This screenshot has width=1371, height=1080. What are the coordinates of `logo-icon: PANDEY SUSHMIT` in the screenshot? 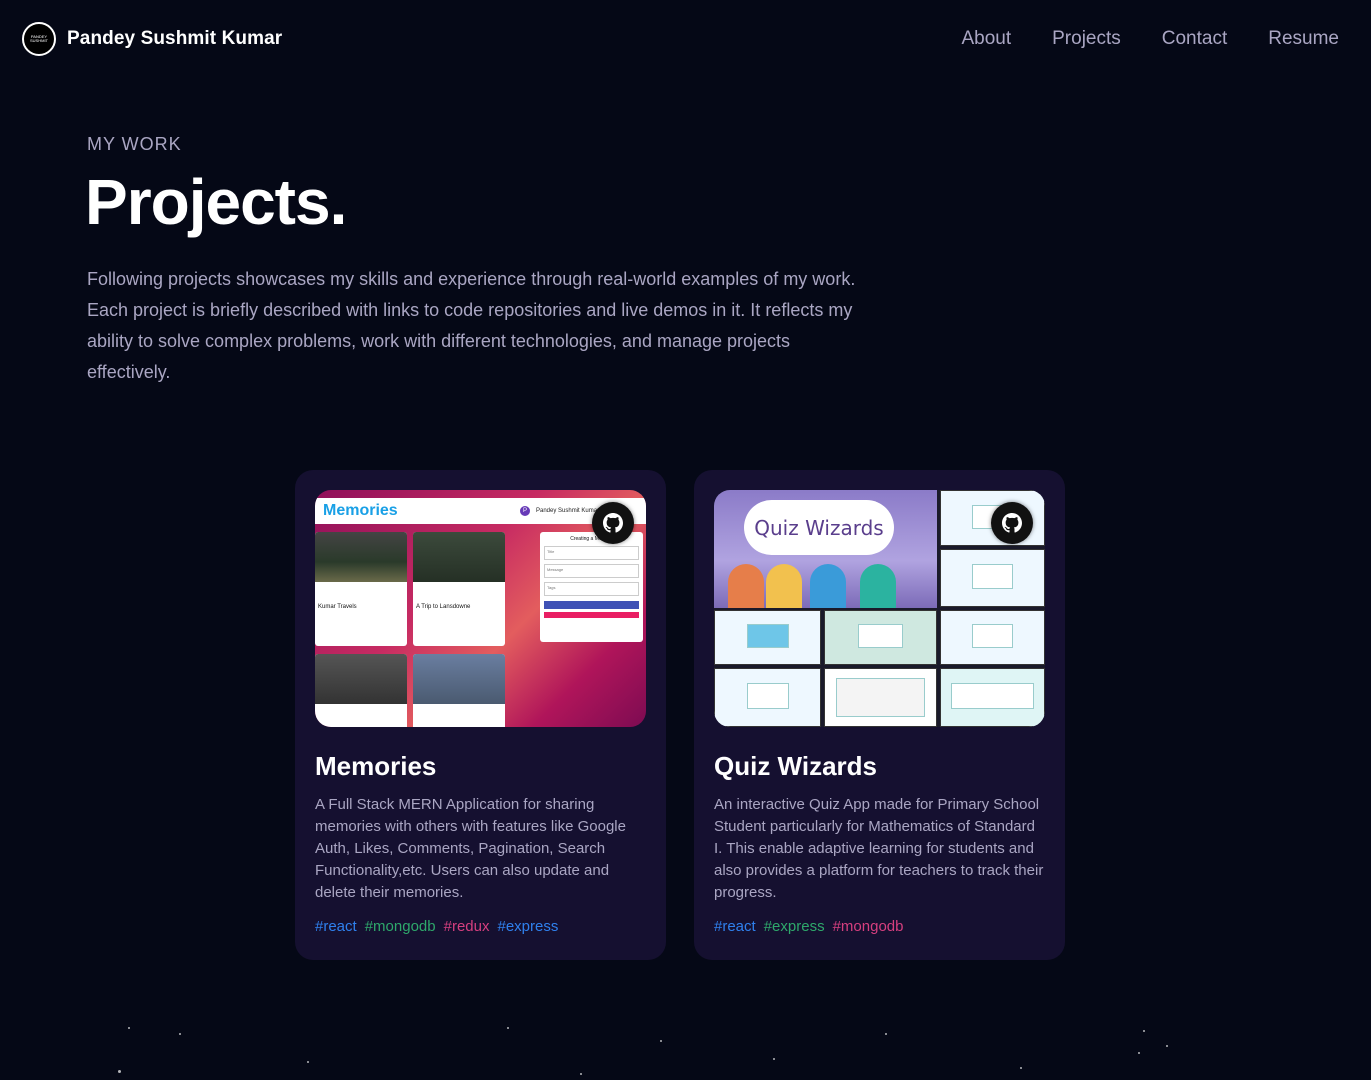 It's located at (39, 39).